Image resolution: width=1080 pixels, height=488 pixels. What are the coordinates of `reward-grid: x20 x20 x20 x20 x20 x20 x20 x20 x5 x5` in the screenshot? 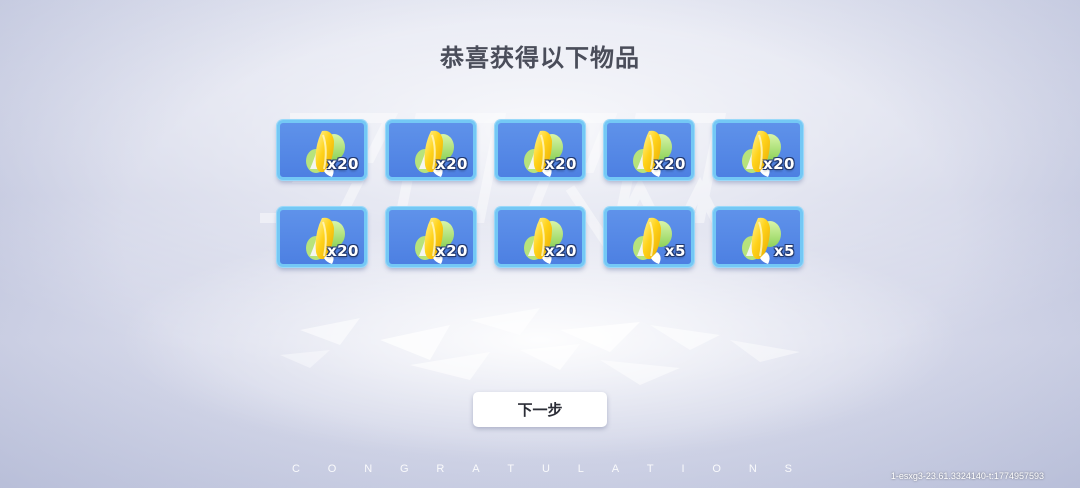 It's located at (540, 193).